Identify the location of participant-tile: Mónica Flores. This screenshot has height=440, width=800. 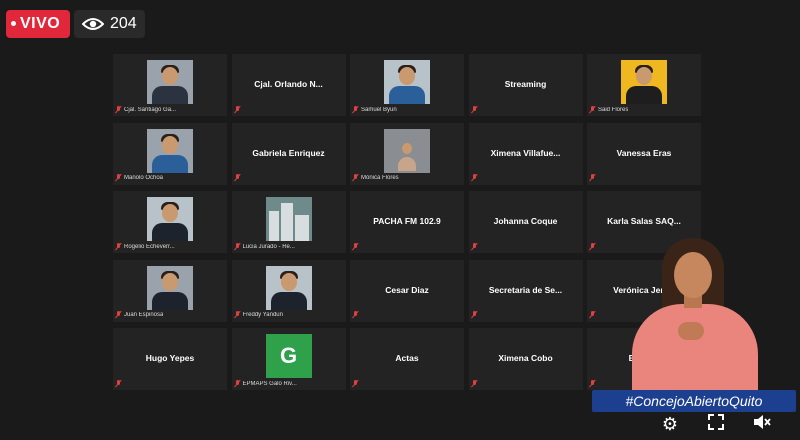
(407, 153).